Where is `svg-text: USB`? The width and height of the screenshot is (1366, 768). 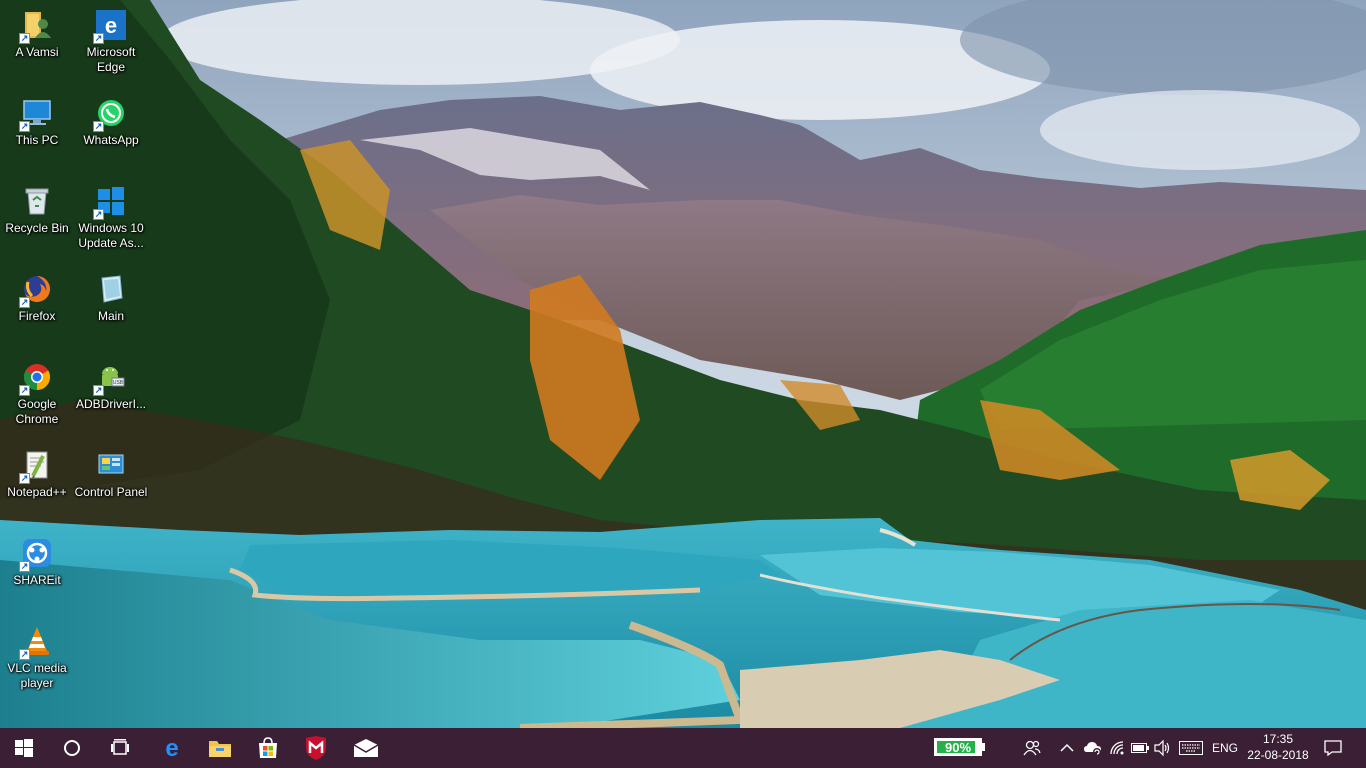 svg-text: USB is located at coordinates (118, 383).